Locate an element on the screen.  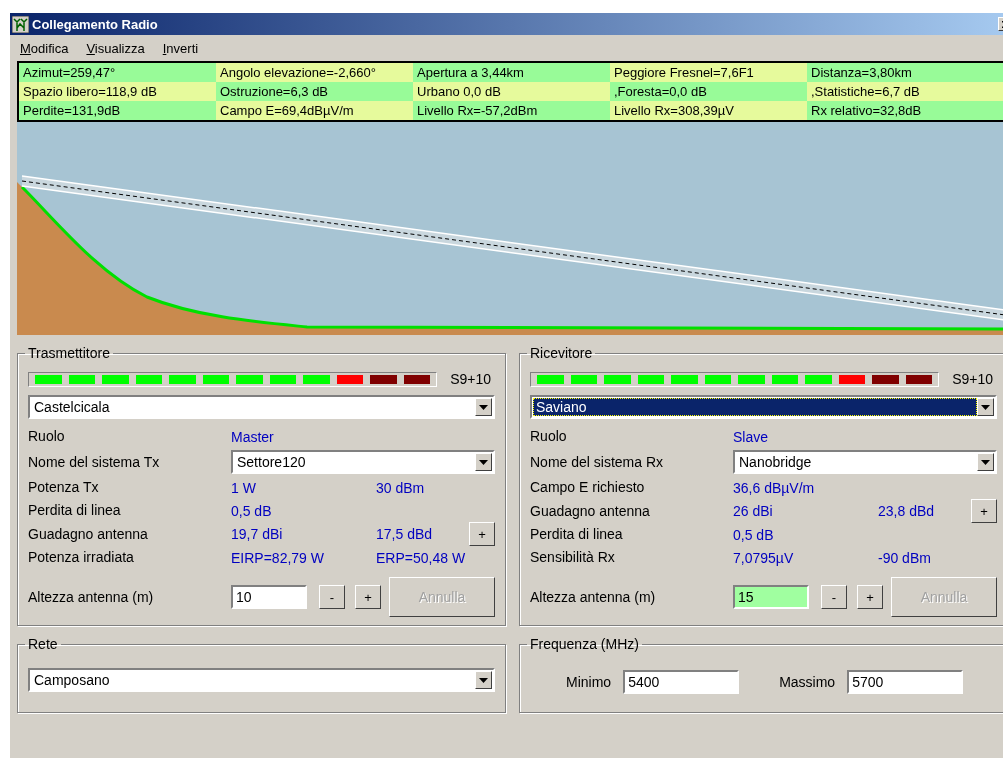
antenna-height-field: 10 is located at coordinates (269, 597).